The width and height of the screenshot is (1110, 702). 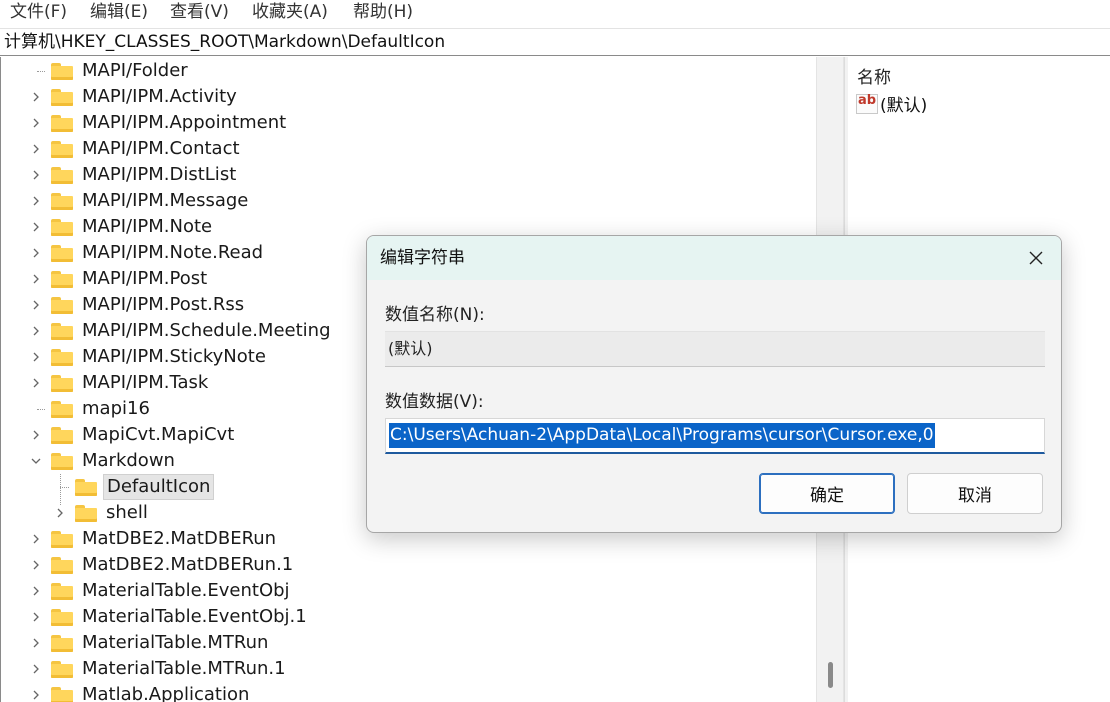 What do you see at coordinates (434, 402) in the screenshot?
I see `value-data-label: 数值数据(V):` at bounding box center [434, 402].